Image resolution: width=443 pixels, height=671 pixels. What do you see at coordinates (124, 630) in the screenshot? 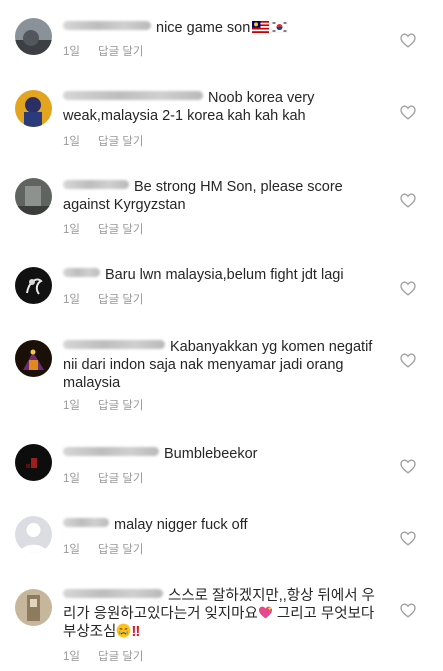
I see `crying-face-icon` at bounding box center [124, 630].